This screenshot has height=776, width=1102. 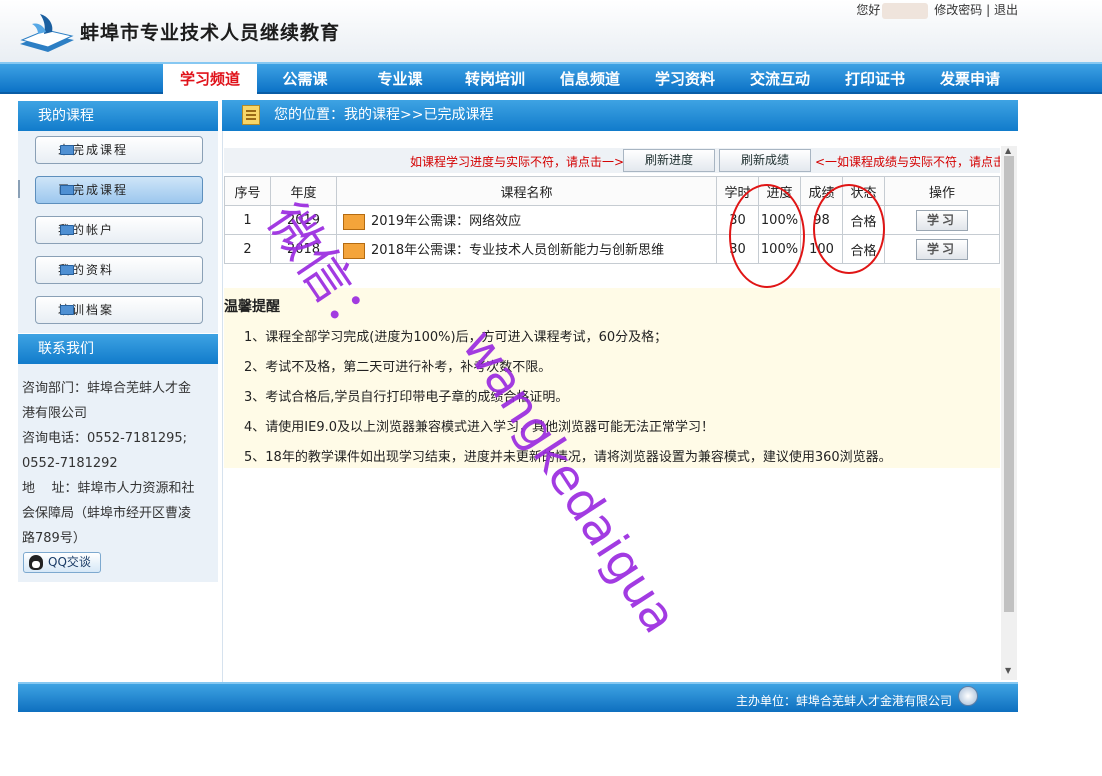 What do you see at coordinates (780, 79) in the screenshot?
I see `nav-item-communication: 交流互动` at bounding box center [780, 79].